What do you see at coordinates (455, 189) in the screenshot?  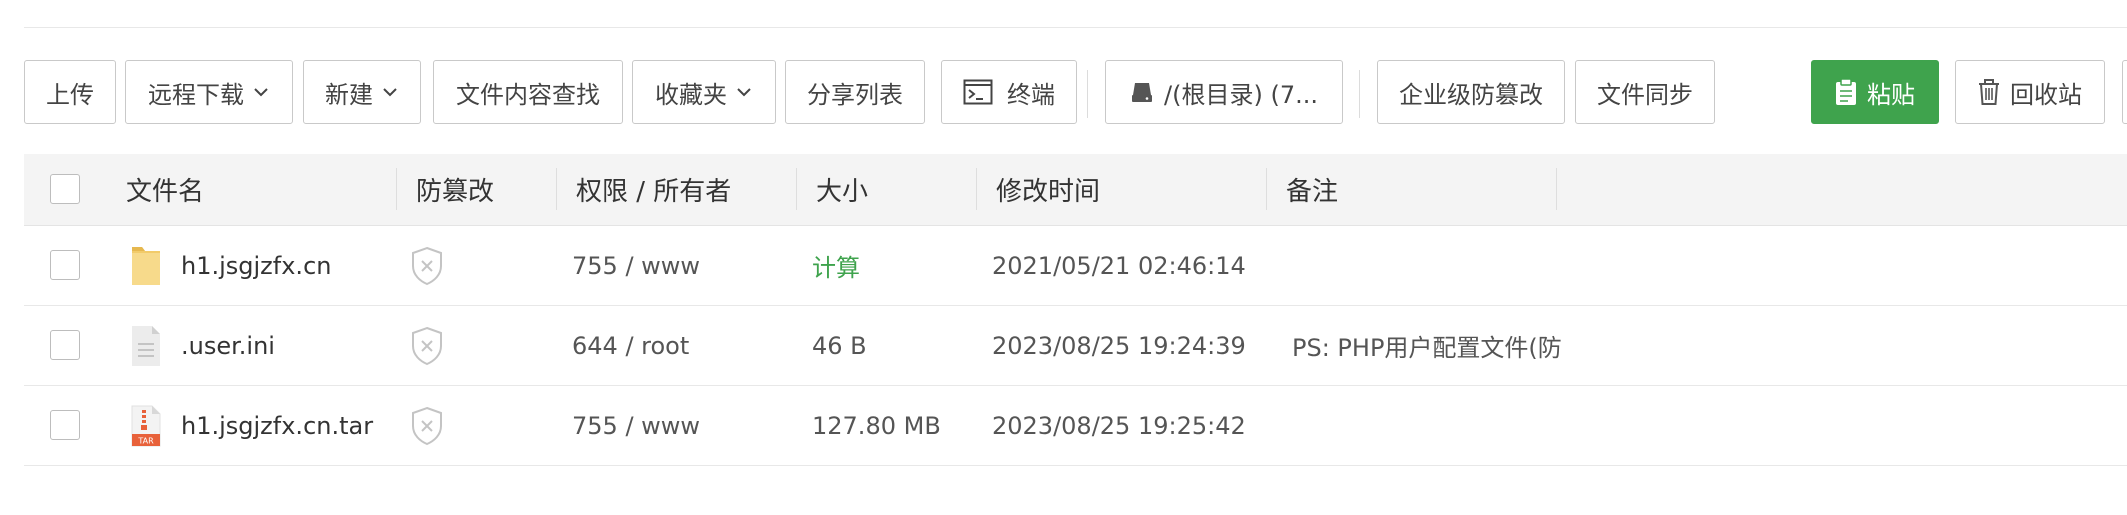 I see `header-tamper: 防篡改` at bounding box center [455, 189].